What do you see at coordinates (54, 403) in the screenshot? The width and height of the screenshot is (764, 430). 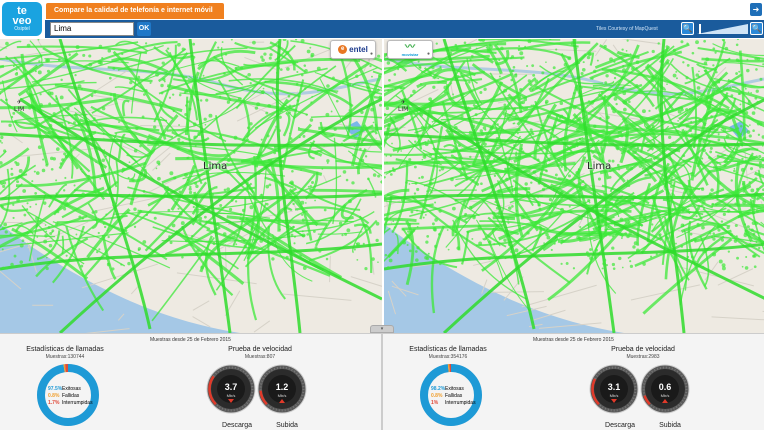 I see `legend-pct: 1.7%` at bounding box center [54, 403].